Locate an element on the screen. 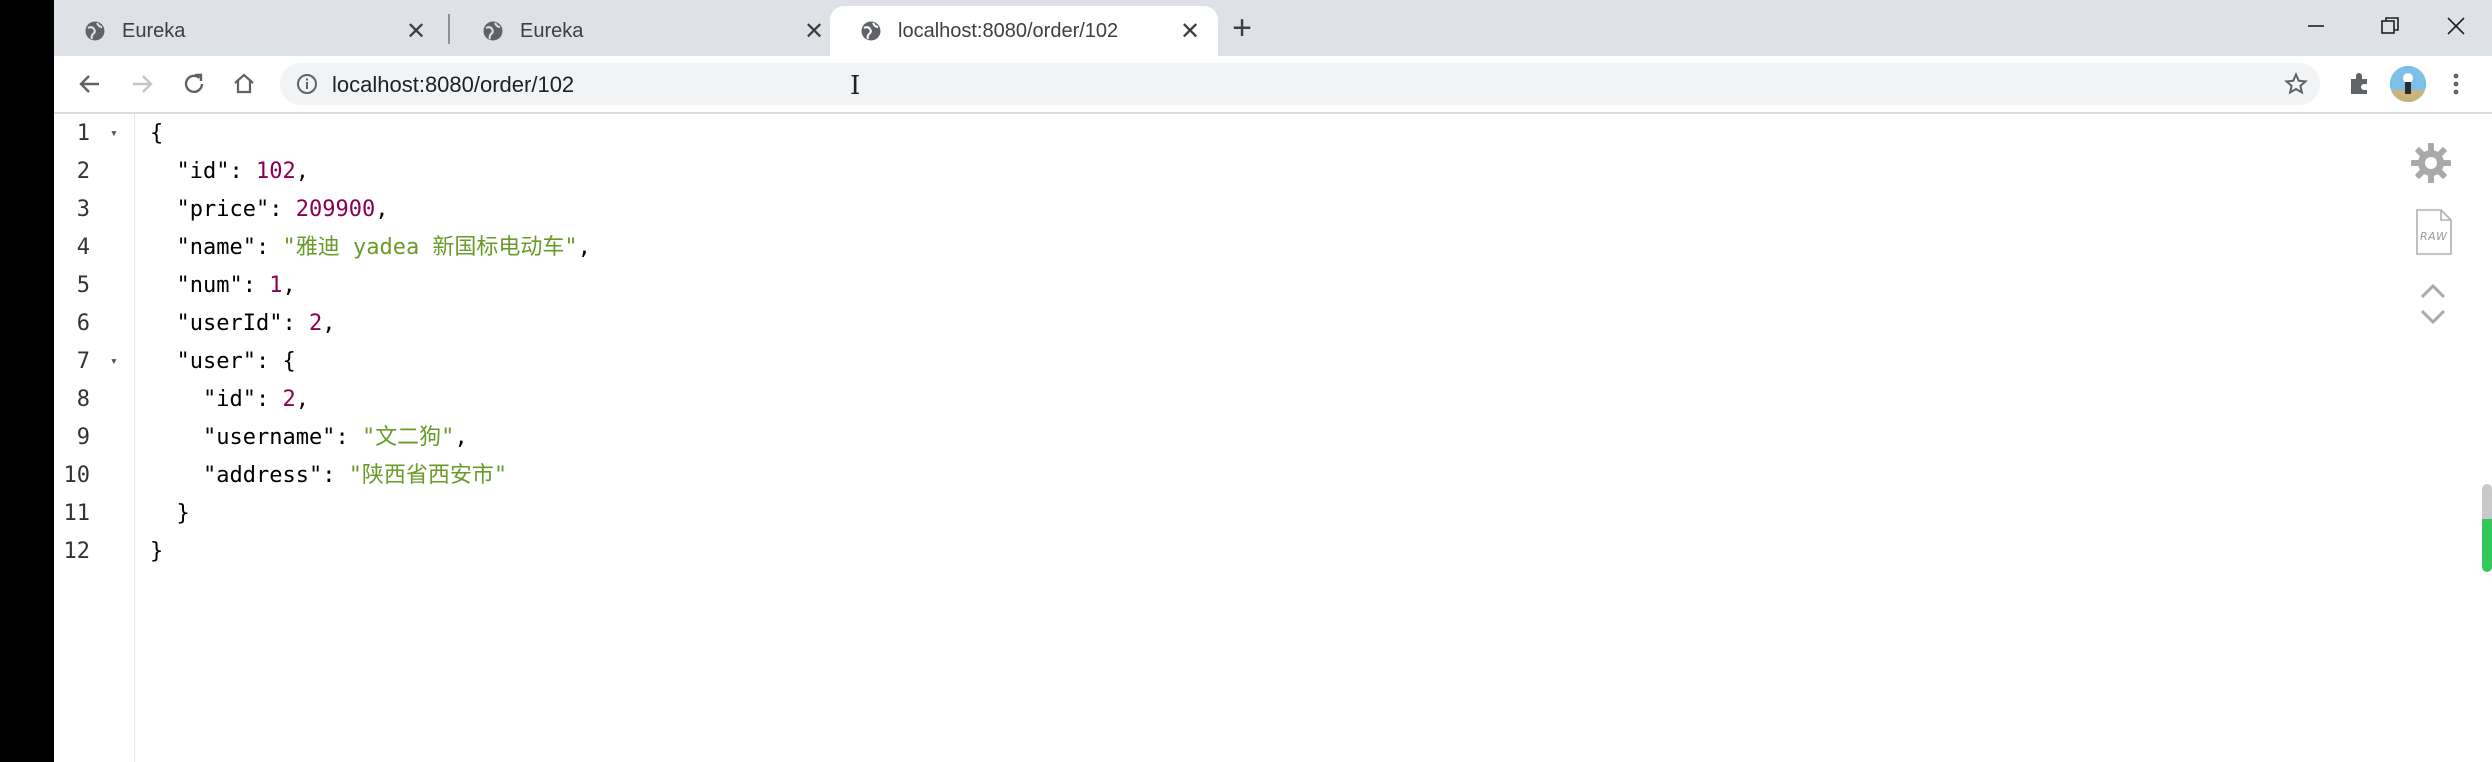  tab-eureka-1: Eureka ✕ is located at coordinates (249, 31).